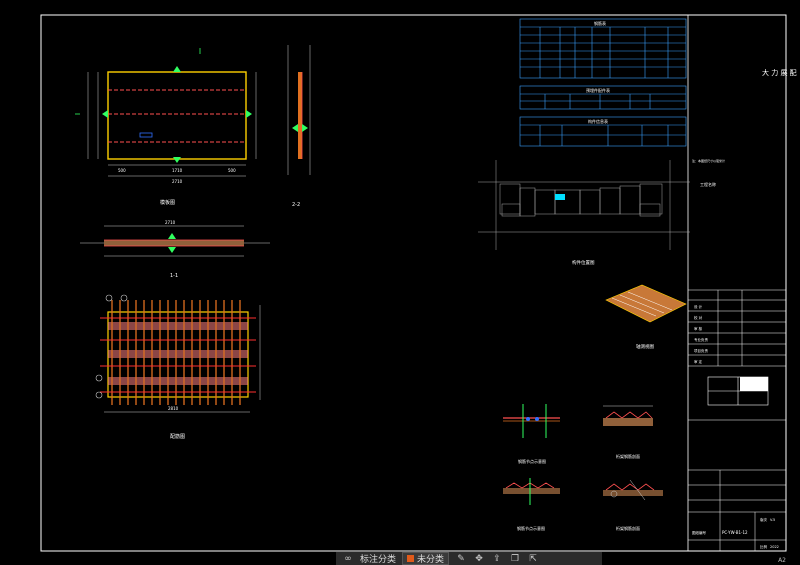 This screenshot has height=565, width=800. Describe the element at coordinates (469, 558) in the screenshot. I see `viewer-toolbar: ∞ 标注分类 未分类 ✎ ✥ ⇪ ❐ ⇱` at that location.